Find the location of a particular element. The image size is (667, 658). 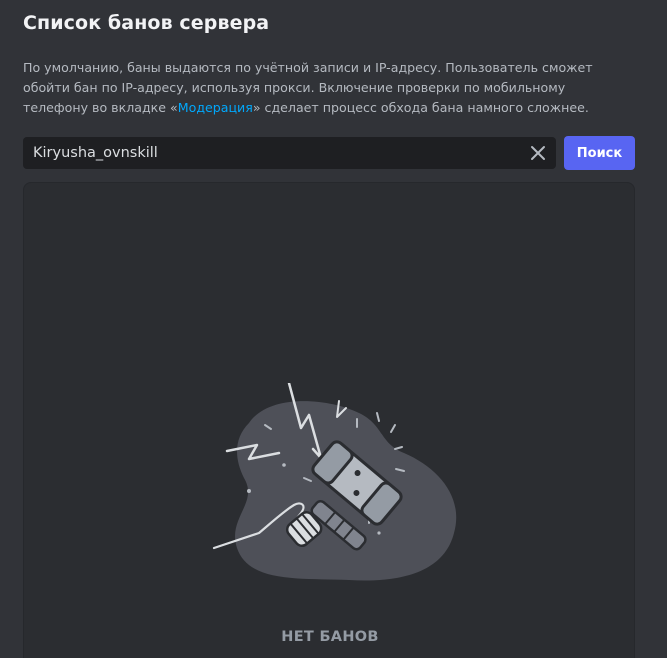

search-row: Поиск is located at coordinates (329, 153).